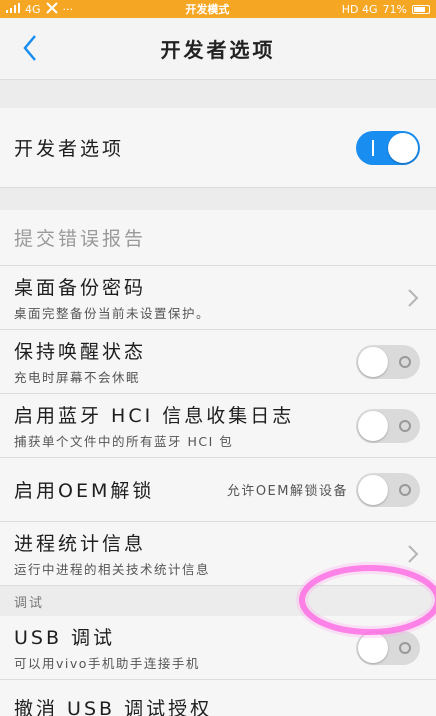 This screenshot has height=716, width=436. What do you see at coordinates (218, 648) in the screenshot?
I see `usb-debug-row: USB 调试 可以用vivo手机助手连接手机` at bounding box center [218, 648].